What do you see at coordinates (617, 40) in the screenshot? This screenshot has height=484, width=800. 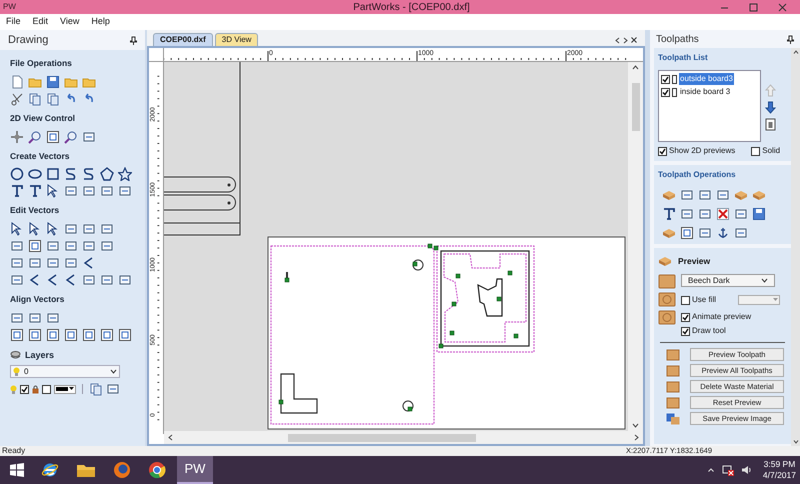 I see `scroll-left-icon` at bounding box center [617, 40].